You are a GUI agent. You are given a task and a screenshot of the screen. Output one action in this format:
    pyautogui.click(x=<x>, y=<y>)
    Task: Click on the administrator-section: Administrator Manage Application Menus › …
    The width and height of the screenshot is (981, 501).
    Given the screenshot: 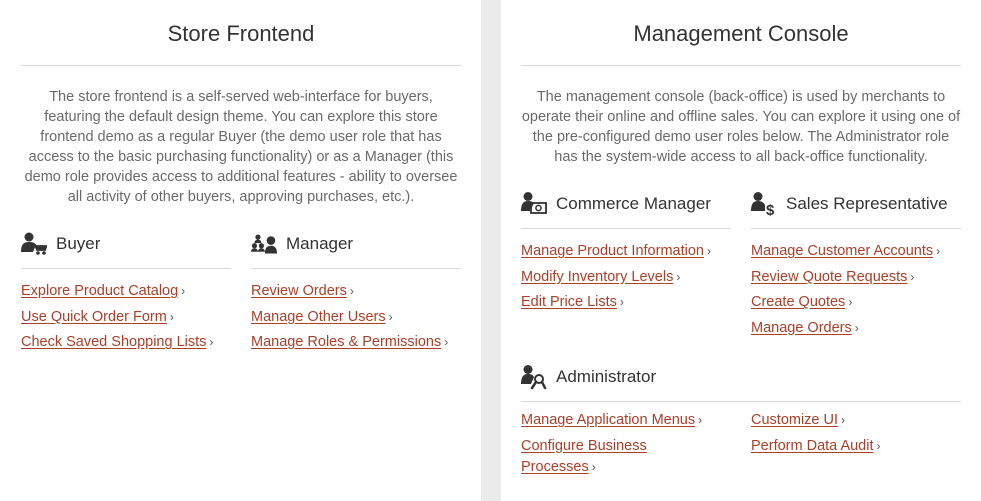 What is the action you would take?
    pyautogui.click(x=741, y=419)
    